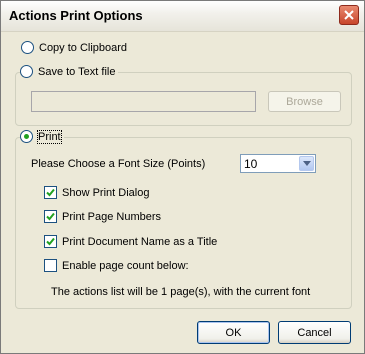 This screenshot has height=354, width=365. I want to click on browse-button: Browse, so click(304, 101).